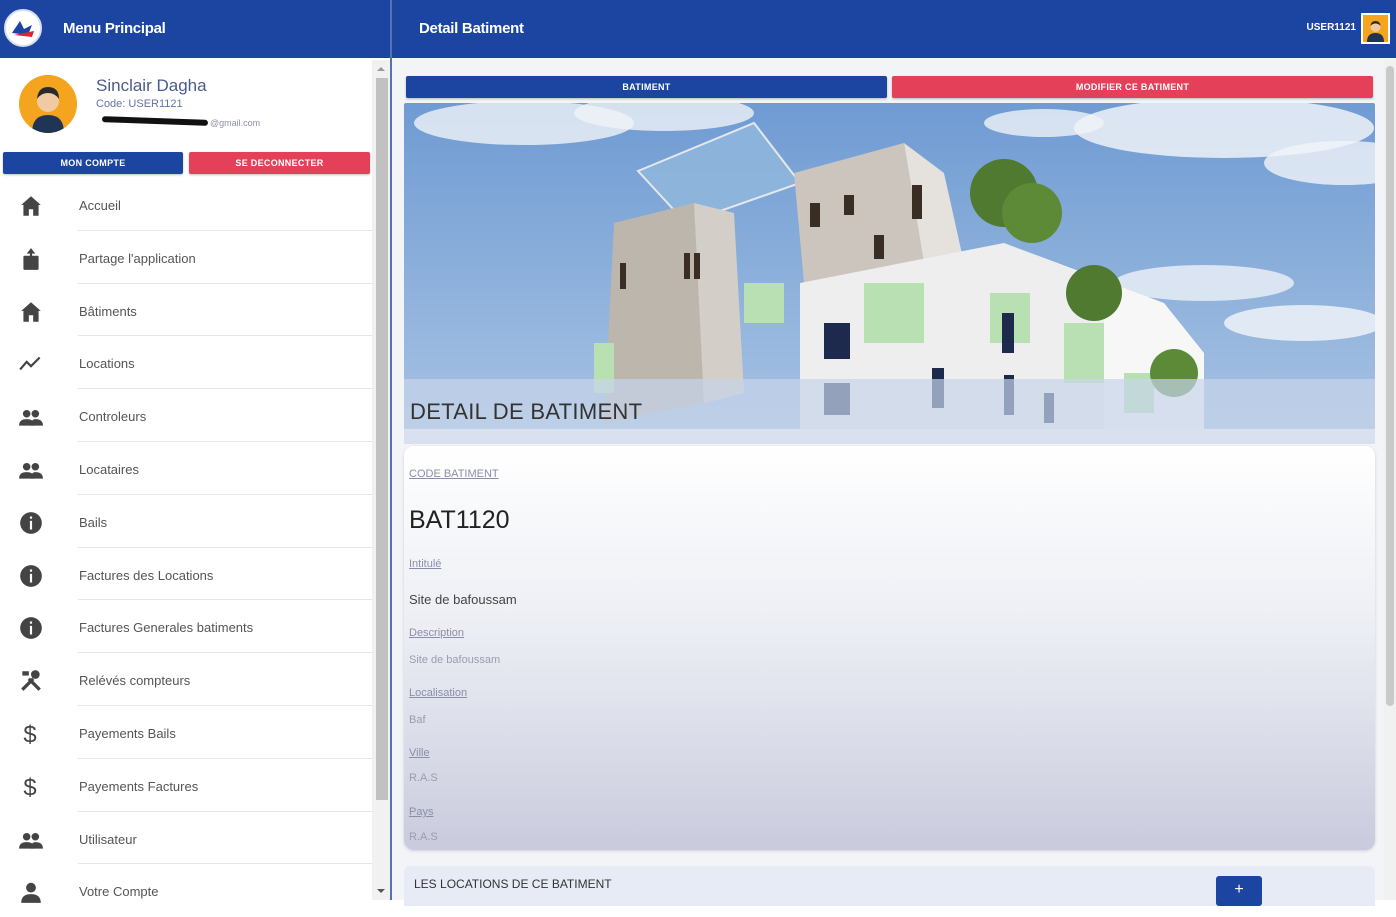 The height and width of the screenshot is (917, 1396). I want to click on sidebar-item-label: Accueil, so click(100, 205).